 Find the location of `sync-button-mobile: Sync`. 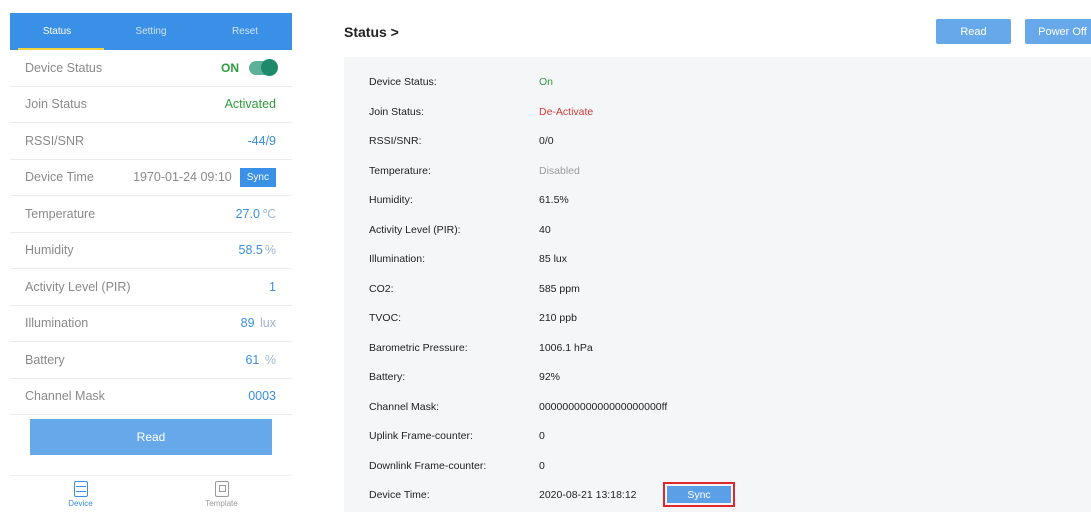

sync-button-mobile: Sync is located at coordinates (257, 177).